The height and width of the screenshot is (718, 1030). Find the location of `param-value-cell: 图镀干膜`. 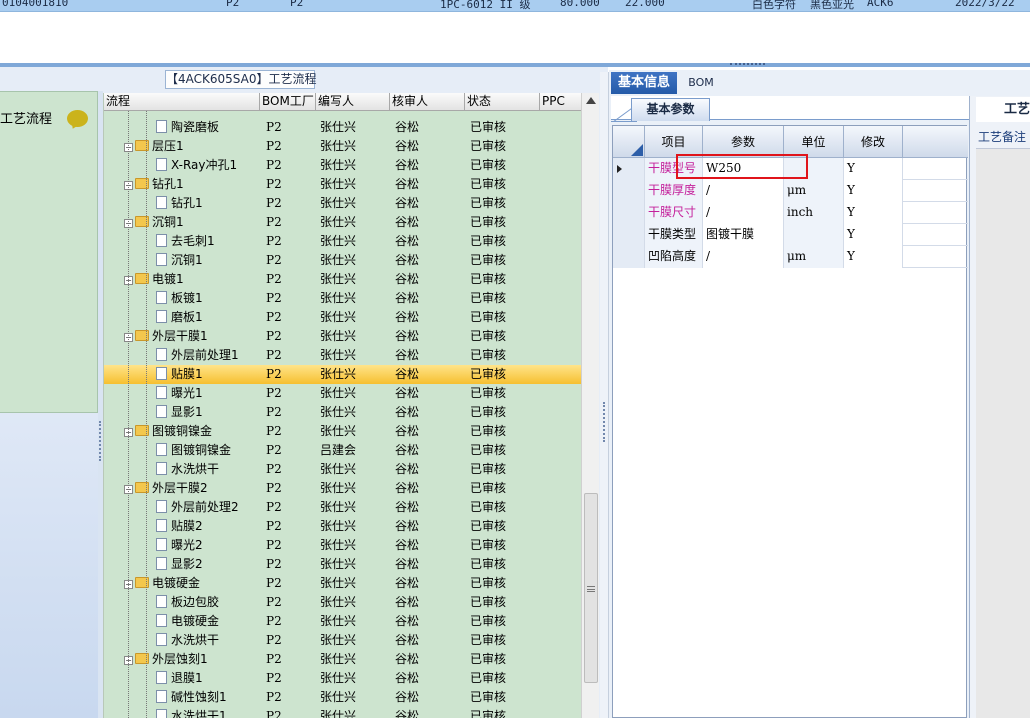

param-value-cell: 图镀干膜 is located at coordinates (743, 235).